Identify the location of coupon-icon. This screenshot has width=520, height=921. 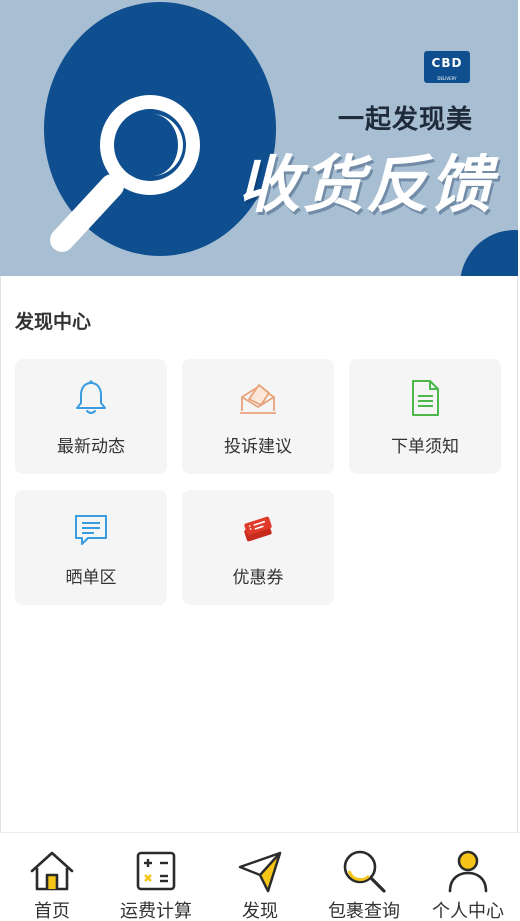
(258, 529).